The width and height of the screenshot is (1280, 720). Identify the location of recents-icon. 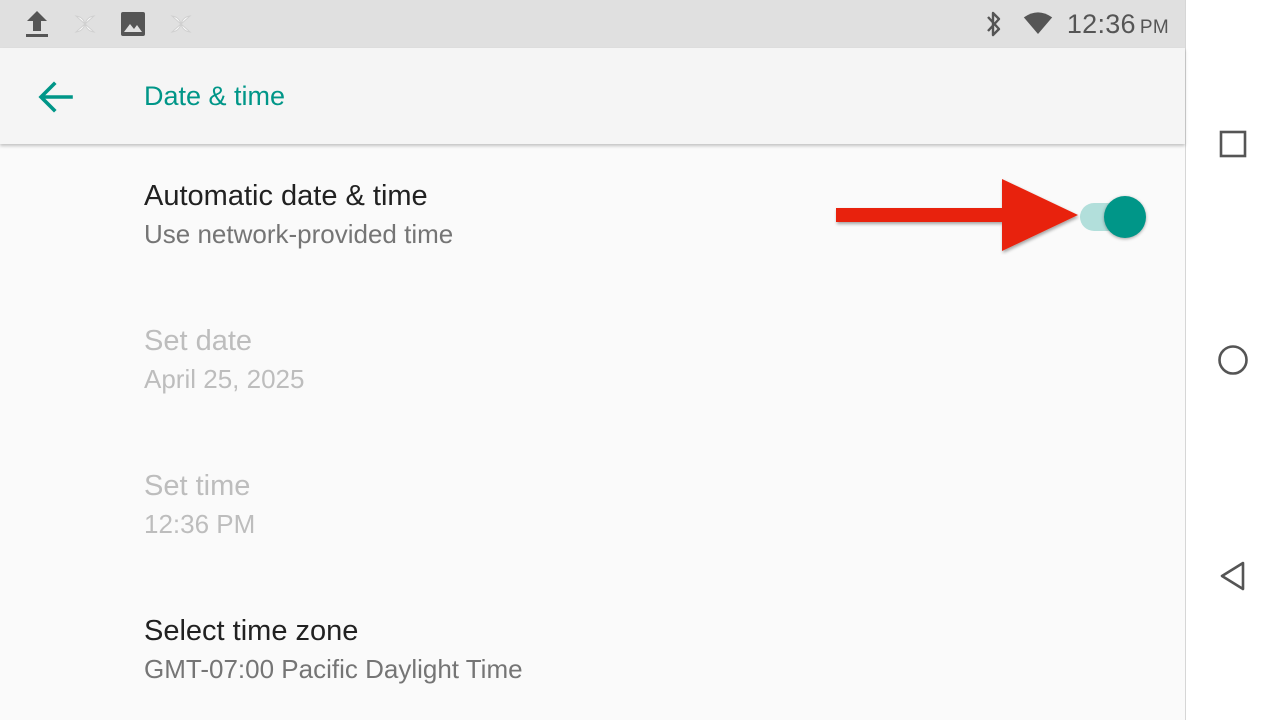
(1233, 144).